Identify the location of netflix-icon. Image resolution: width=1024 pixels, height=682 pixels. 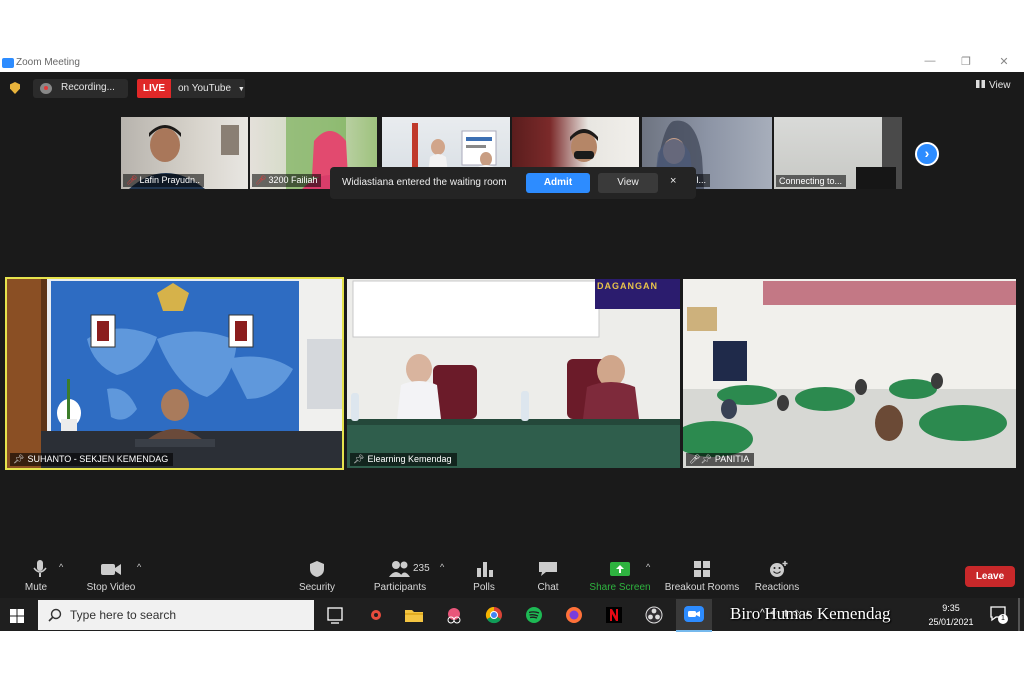
(614, 615).